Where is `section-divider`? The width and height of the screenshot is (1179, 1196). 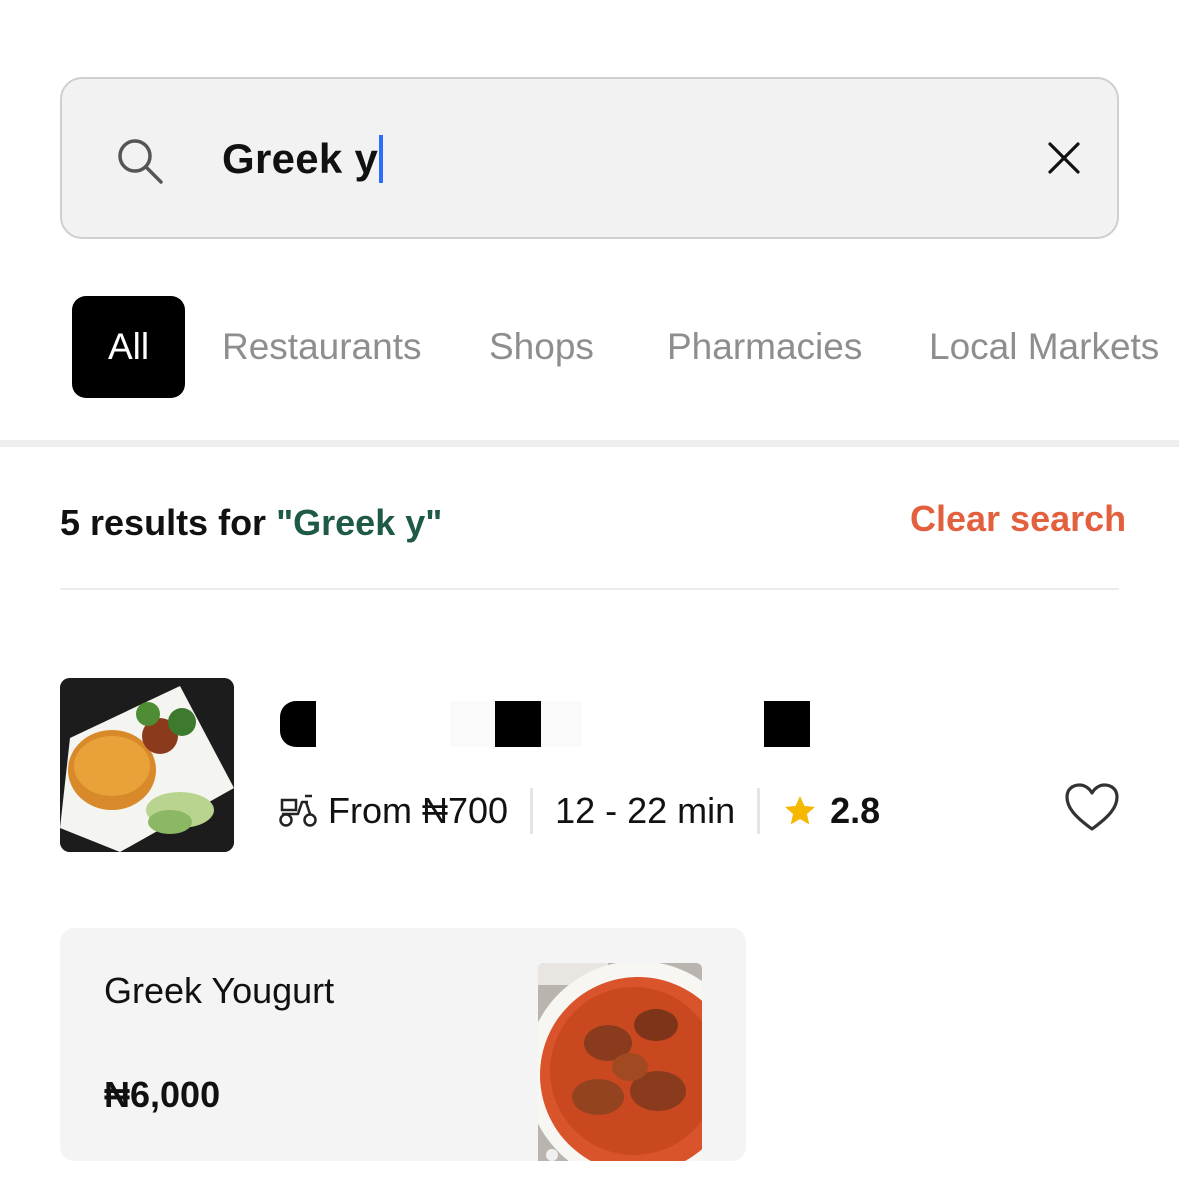 section-divider is located at coordinates (589, 443).